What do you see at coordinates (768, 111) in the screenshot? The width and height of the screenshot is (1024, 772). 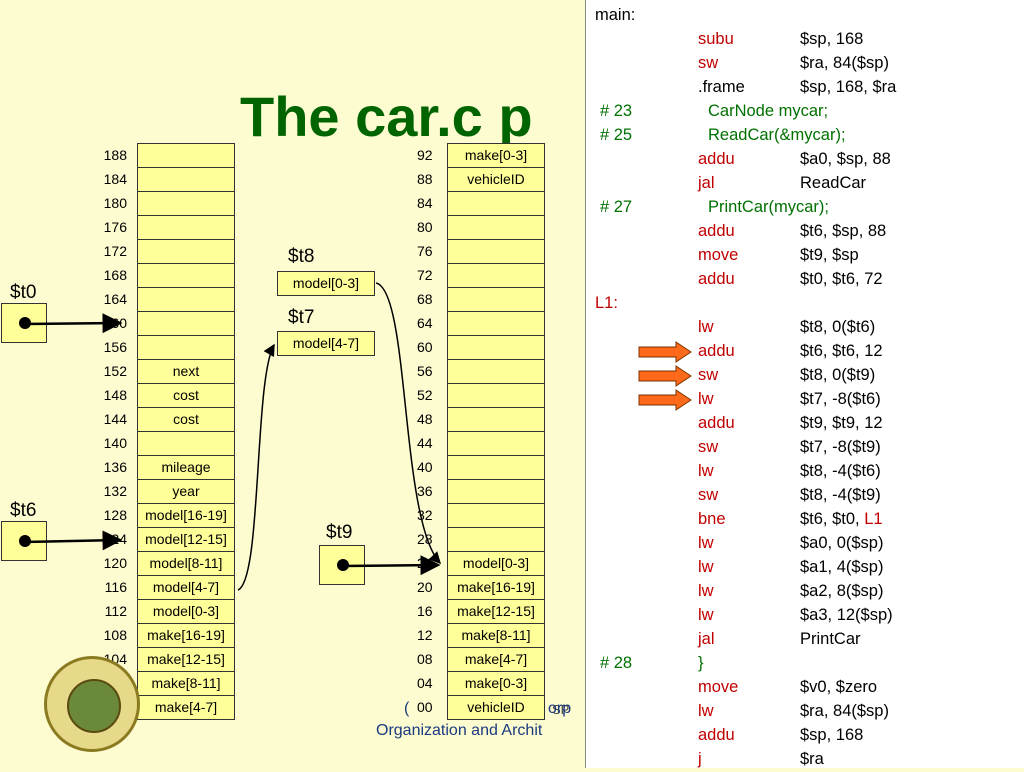 I see `source-comment: CarNode mycar;` at bounding box center [768, 111].